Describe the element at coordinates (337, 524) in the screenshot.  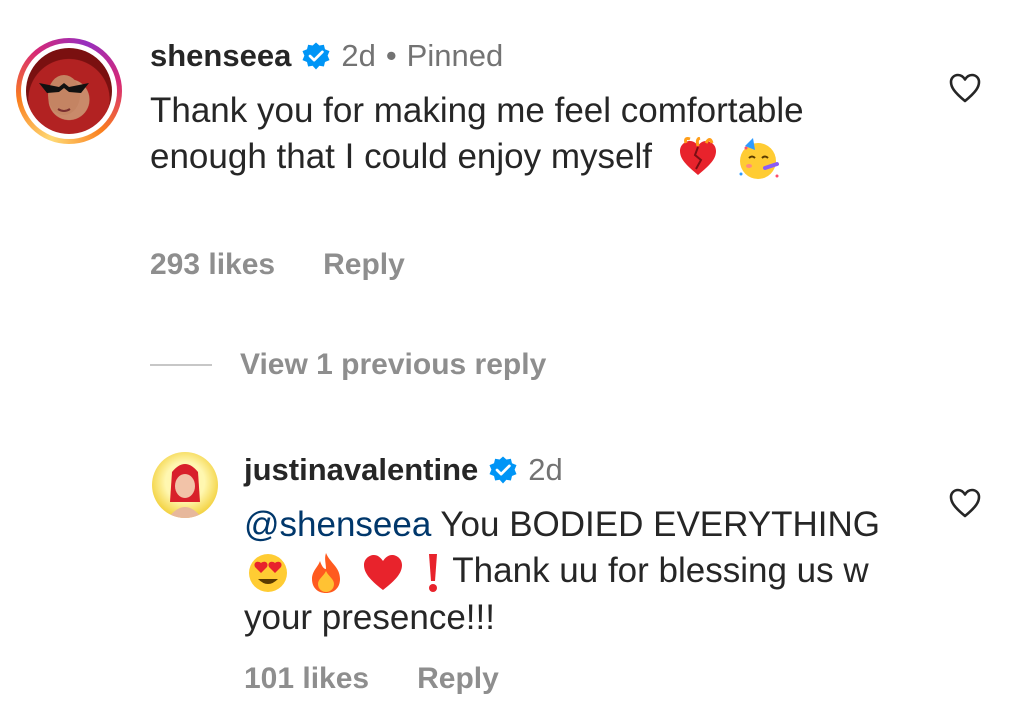
I see `mention-link: @shenseea` at that location.